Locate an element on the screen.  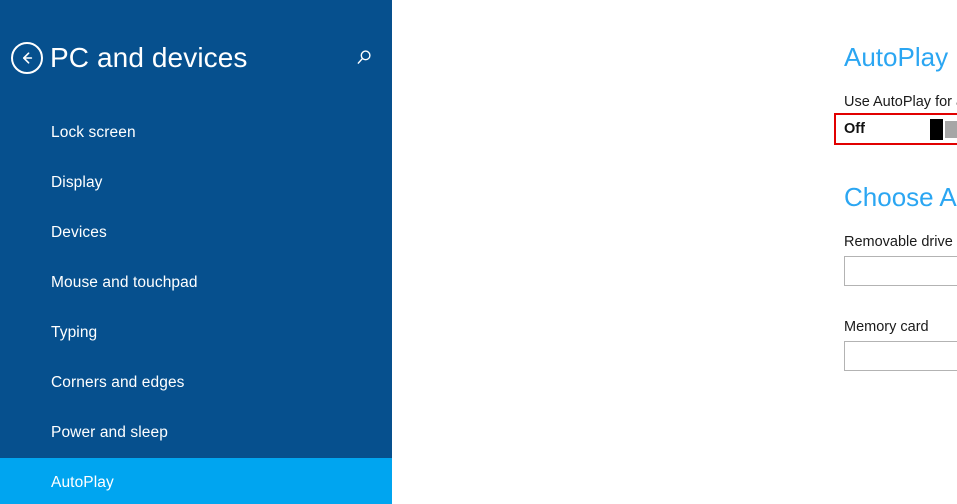
search-icon is located at coordinates (364, 58).